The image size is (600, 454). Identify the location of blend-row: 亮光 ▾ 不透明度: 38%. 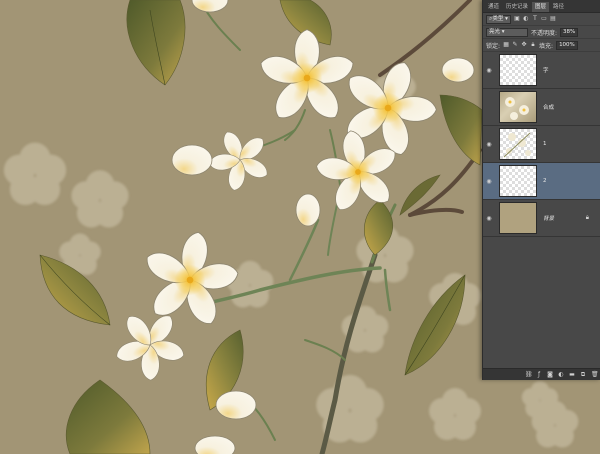
(541, 32).